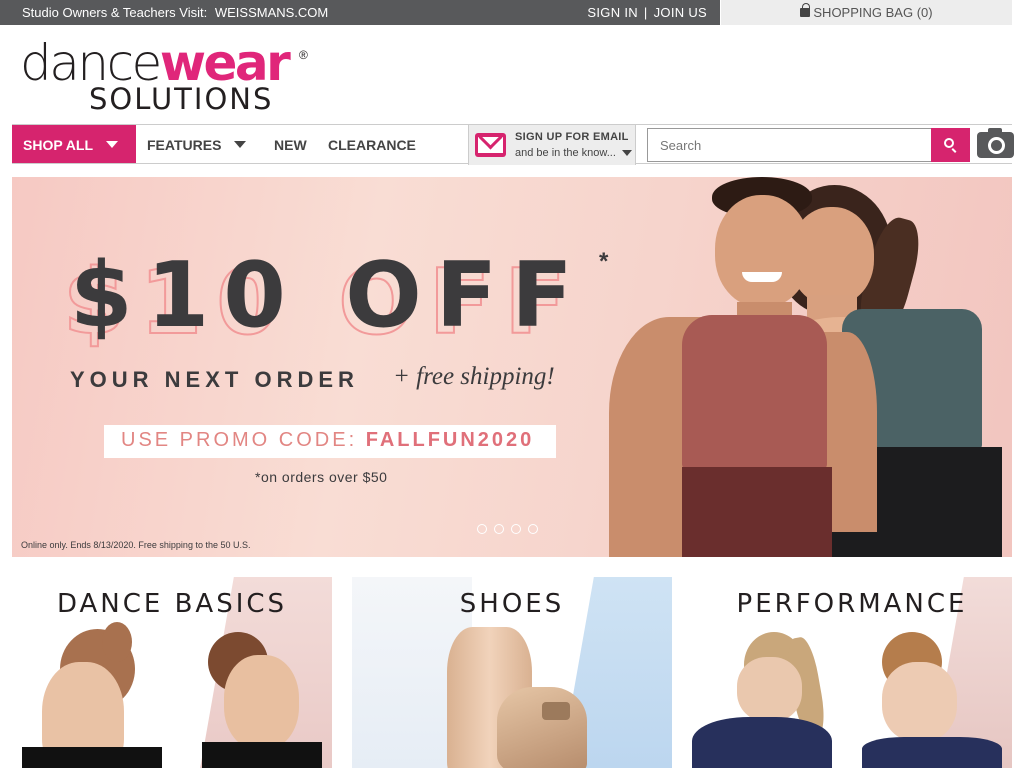 The height and width of the screenshot is (768, 1024). Describe the element at coordinates (184, 145) in the screenshot. I see `features-label: FEATURES` at that location.